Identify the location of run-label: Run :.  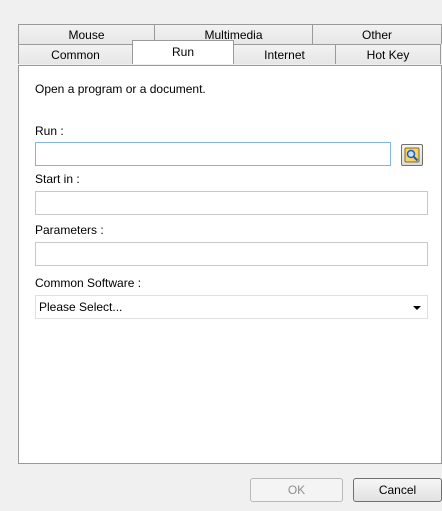
(49, 131).